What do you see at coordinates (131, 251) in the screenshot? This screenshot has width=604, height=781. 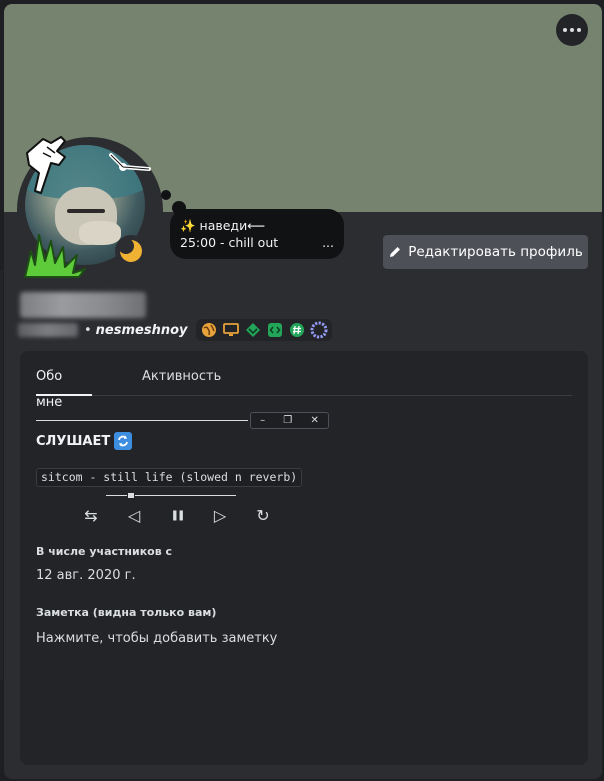 I see `crescent-moon-icon` at bounding box center [131, 251].